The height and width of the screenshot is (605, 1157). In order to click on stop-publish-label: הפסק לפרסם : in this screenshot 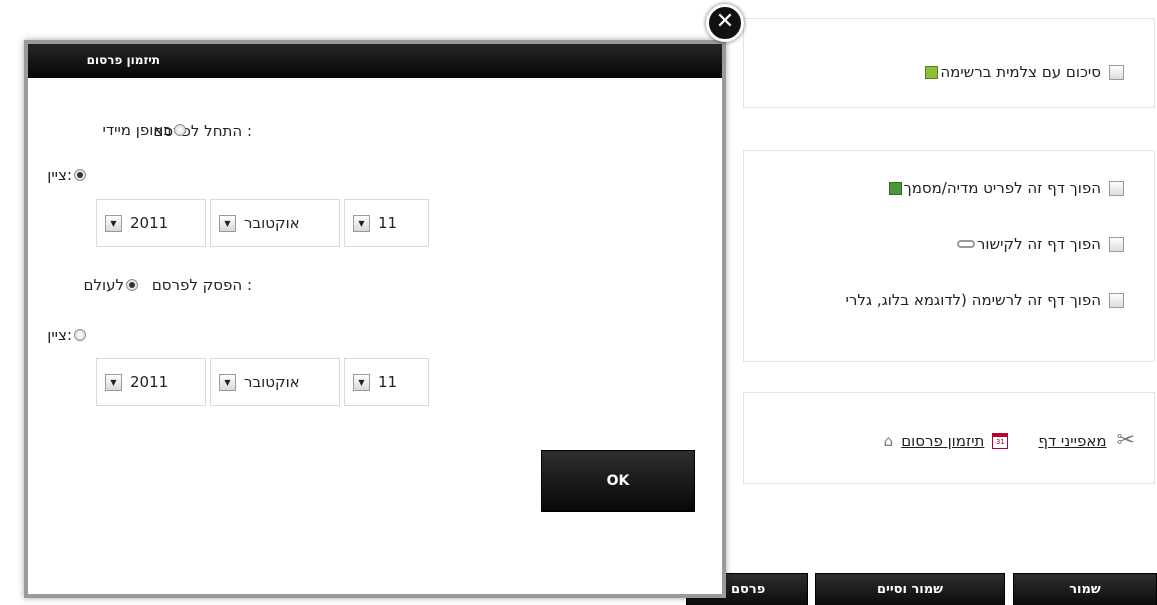, I will do `click(201, 285)`.